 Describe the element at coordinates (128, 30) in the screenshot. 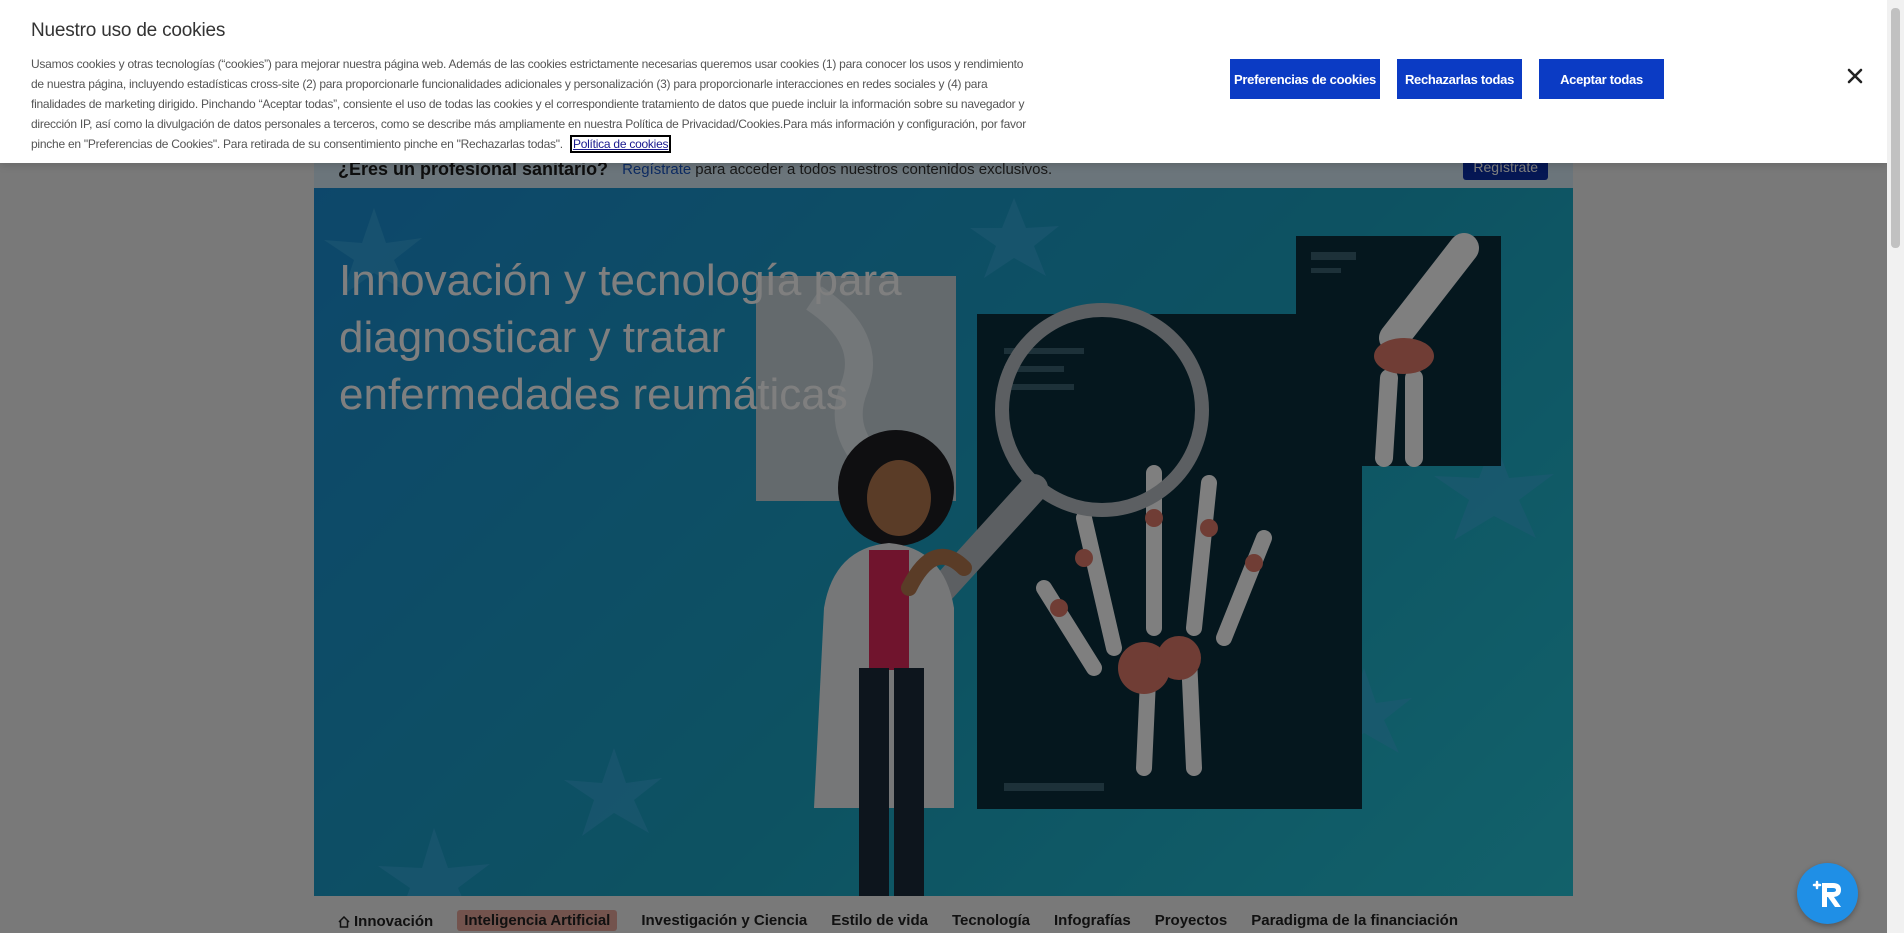

I see `cookie-banner-title: Nuestro uso de cookies` at that location.